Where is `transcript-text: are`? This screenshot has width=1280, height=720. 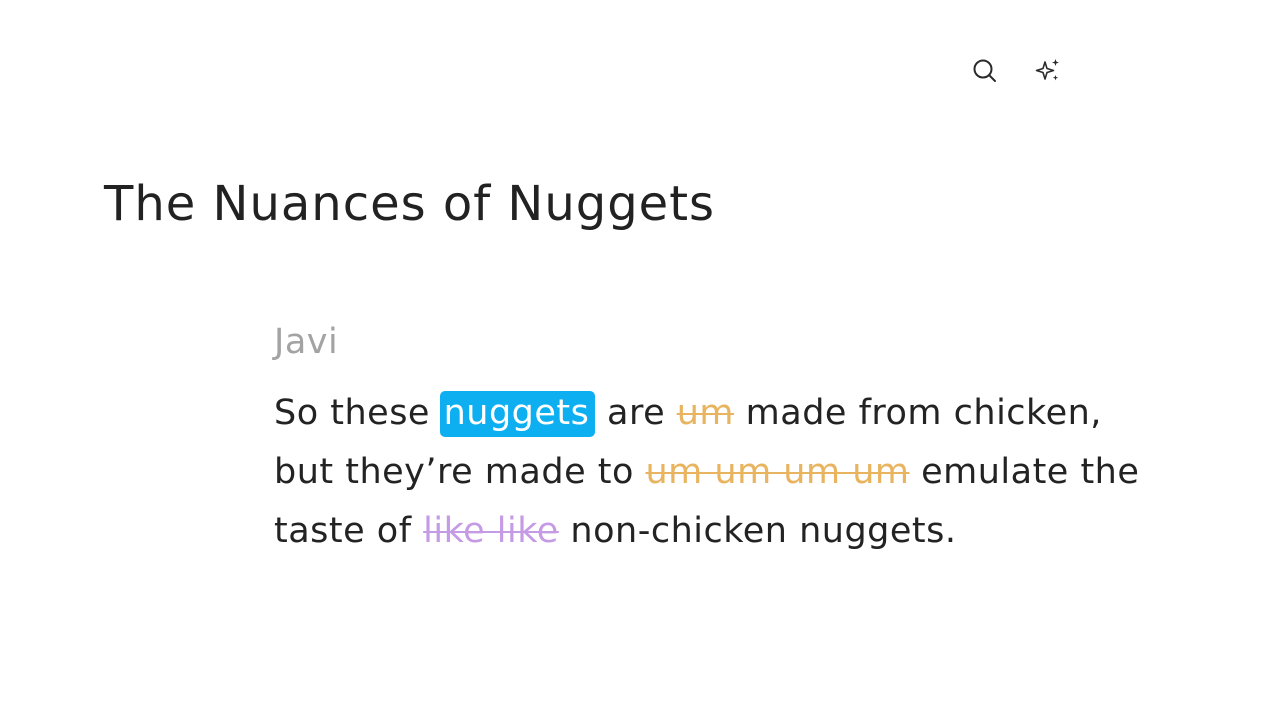
transcript-text: are is located at coordinates (636, 413).